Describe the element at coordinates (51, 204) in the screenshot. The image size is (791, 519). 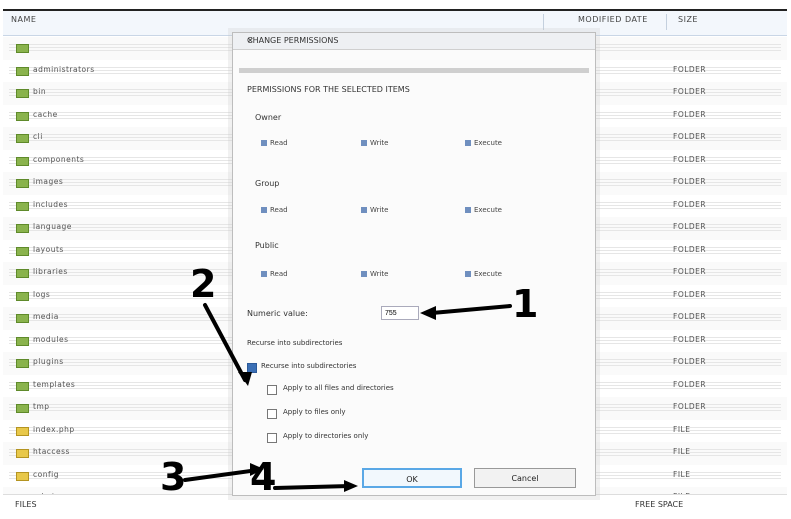
I see `item-name: includes` at that location.